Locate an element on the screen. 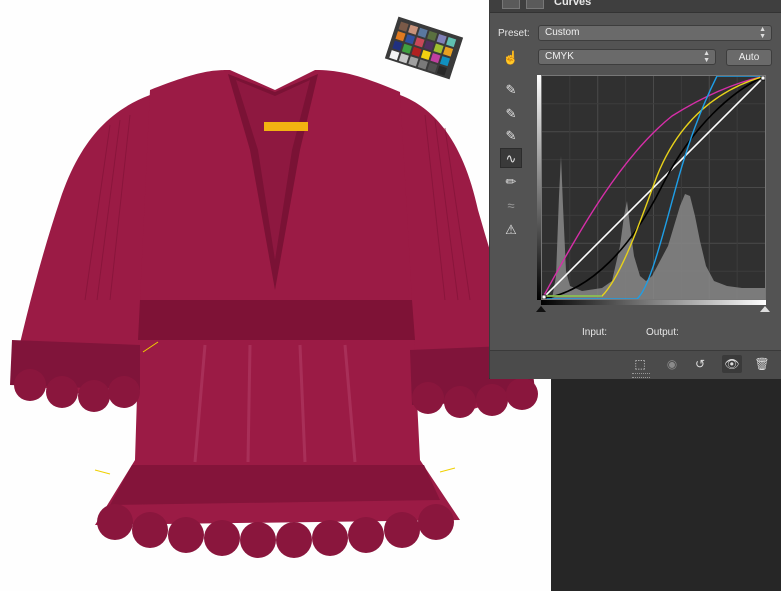 This screenshot has height=591, width=781. on-image-adjust-icon: ☝ is located at coordinates (511, 58).